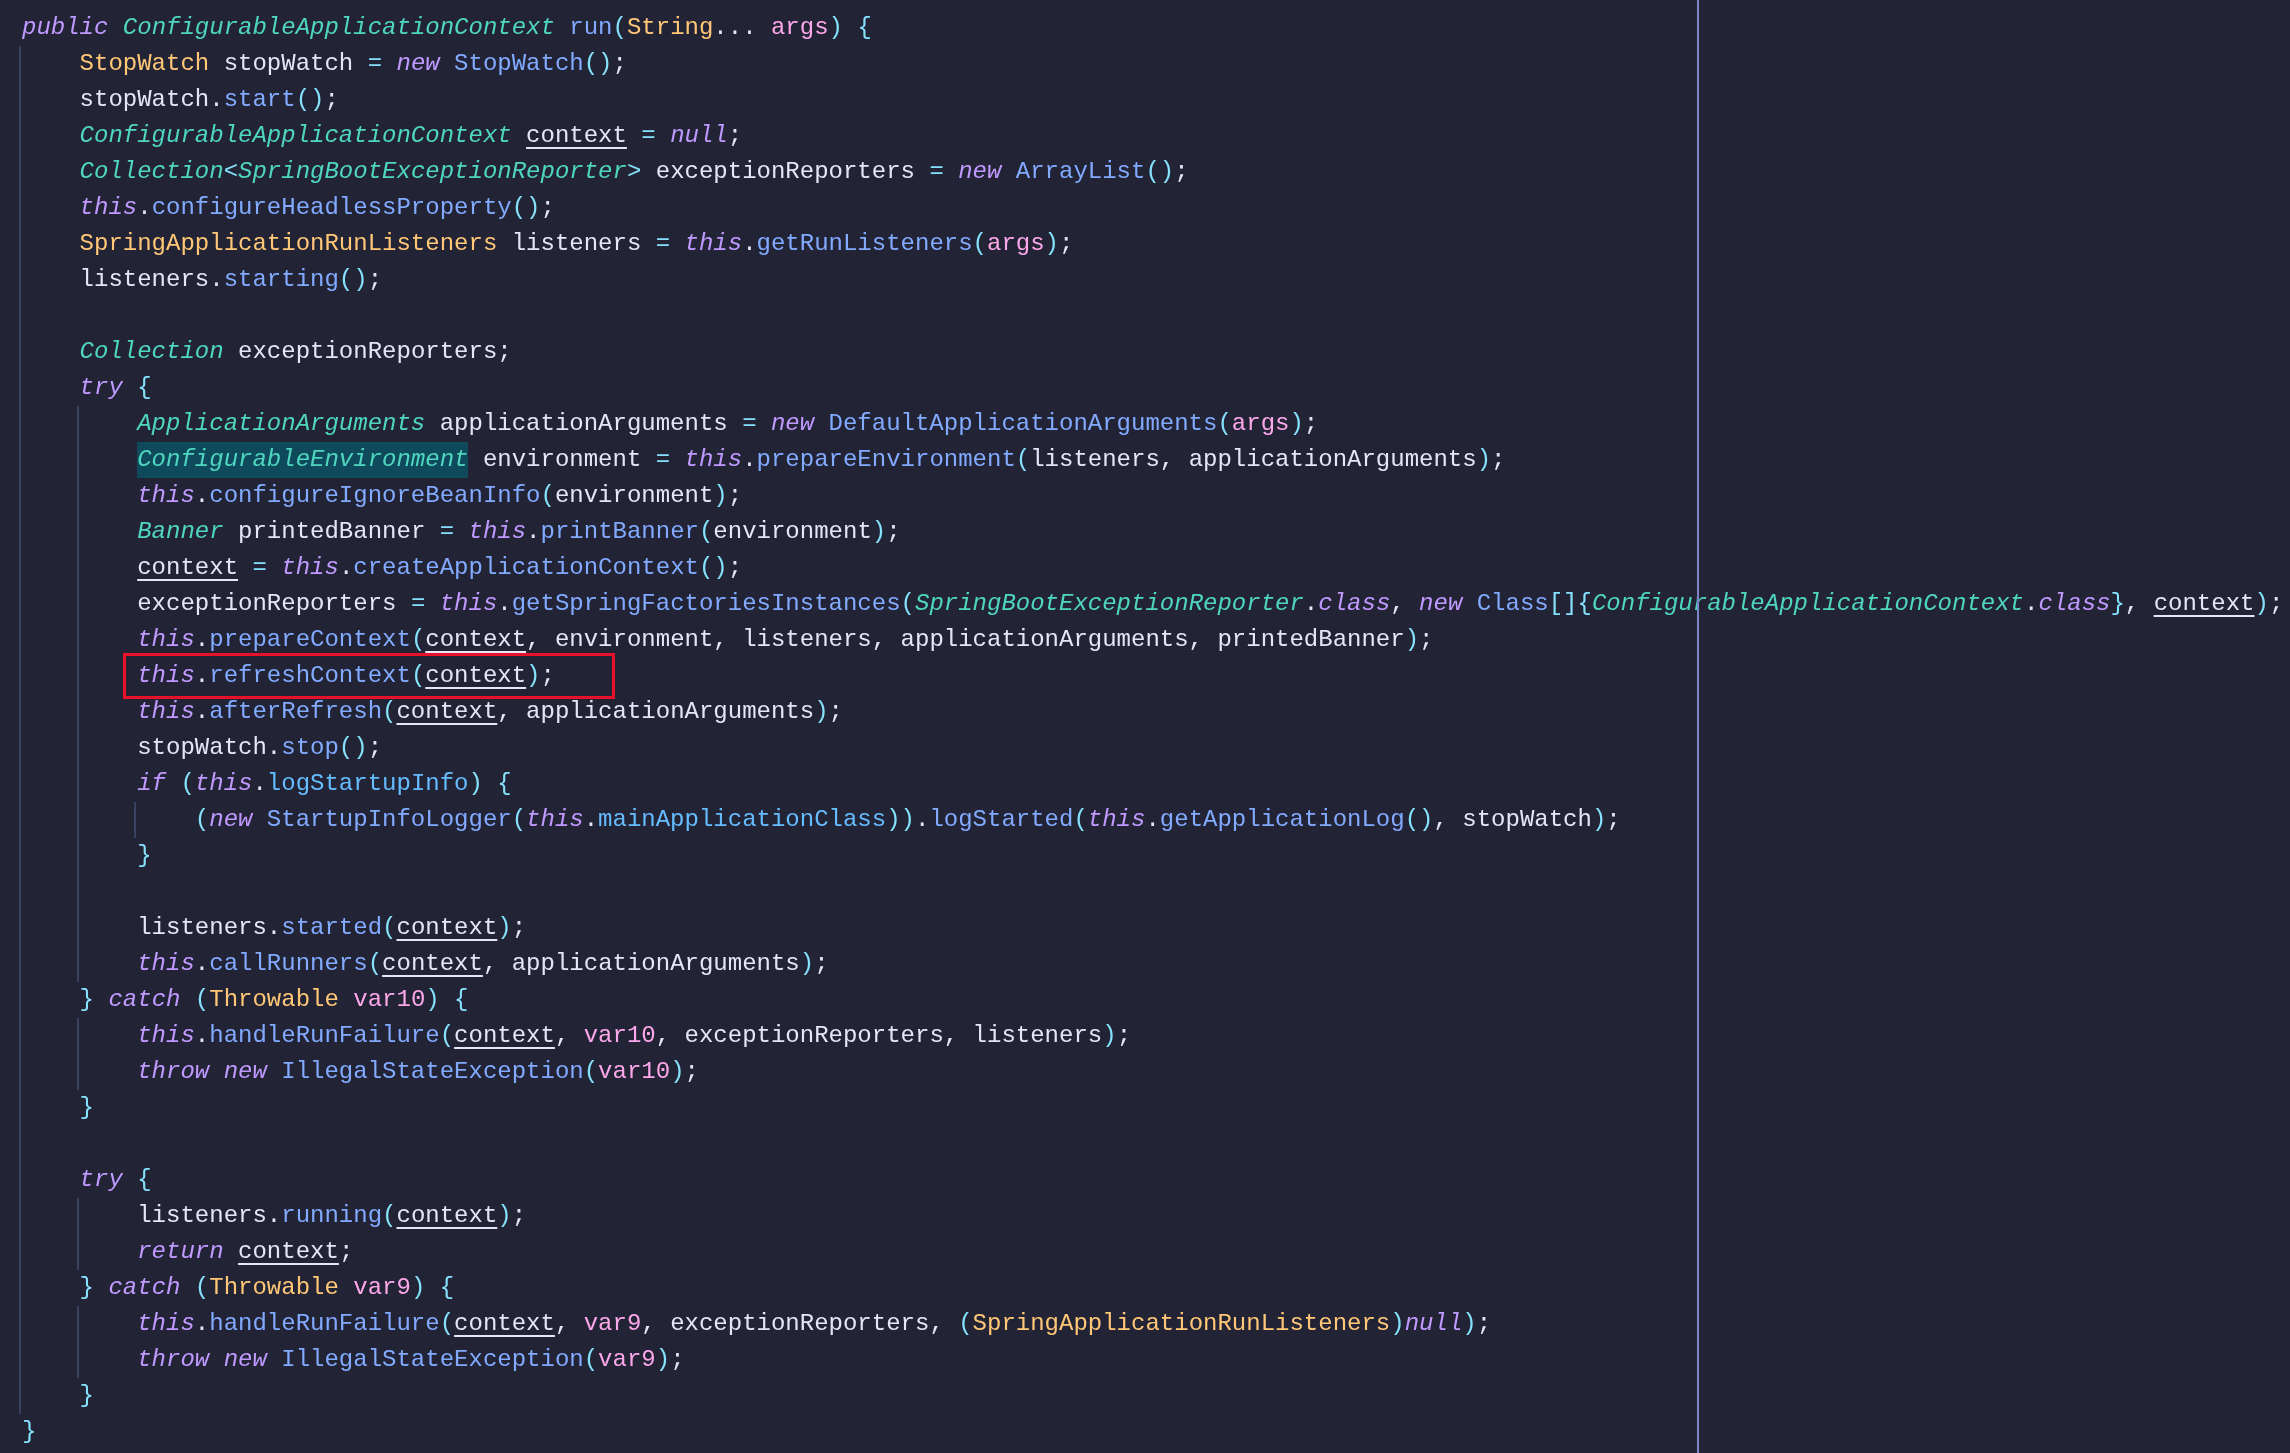  Describe the element at coordinates (447, 28) in the screenshot. I see `code-line: public ConfigurableApplicationContext run(String... args) {` at that location.